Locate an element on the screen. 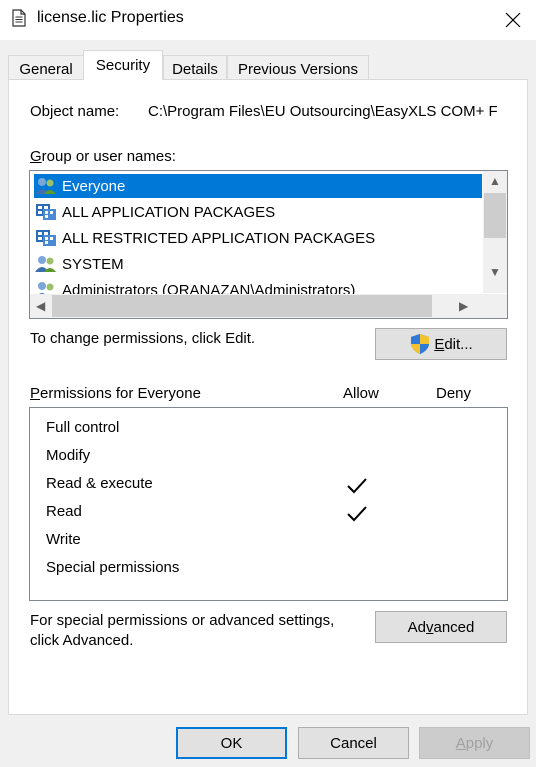  cancel-label: Cancel is located at coordinates (353, 743).